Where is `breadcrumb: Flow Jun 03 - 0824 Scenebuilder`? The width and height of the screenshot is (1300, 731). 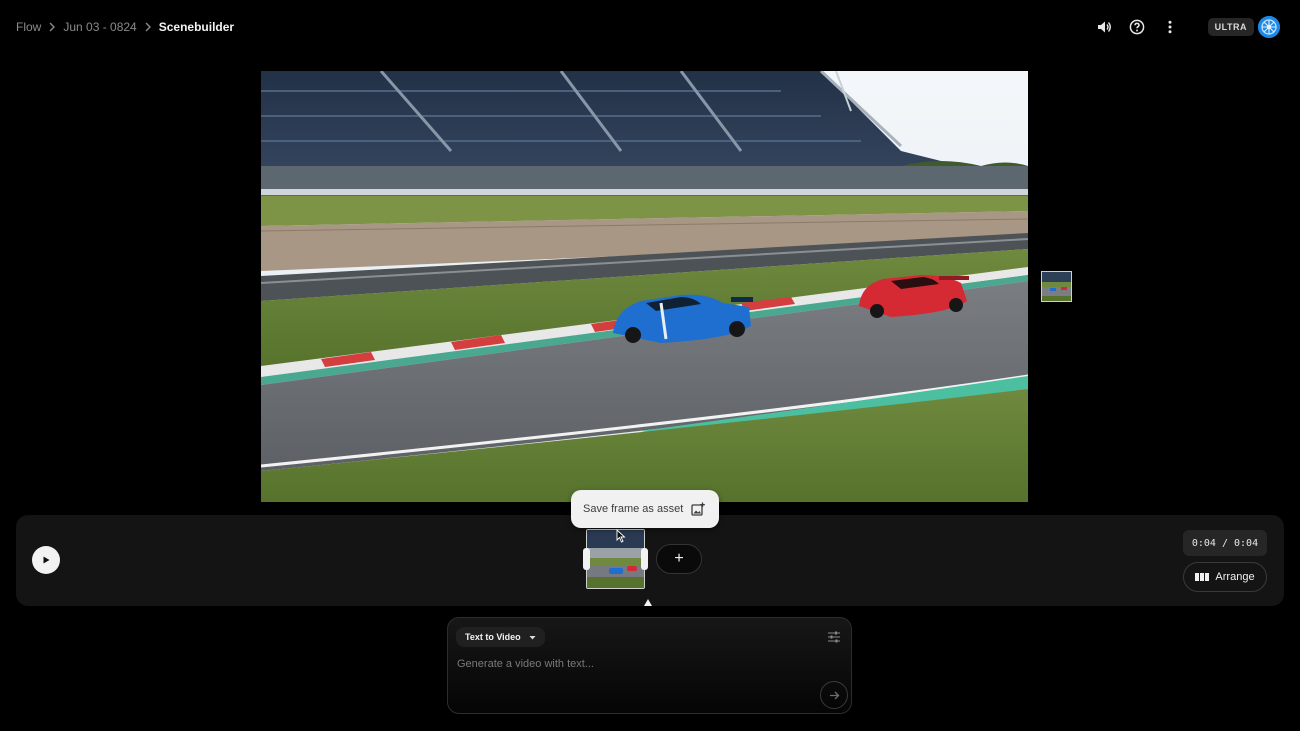 breadcrumb: Flow Jun 03 - 0824 Scenebuilder is located at coordinates (125, 27).